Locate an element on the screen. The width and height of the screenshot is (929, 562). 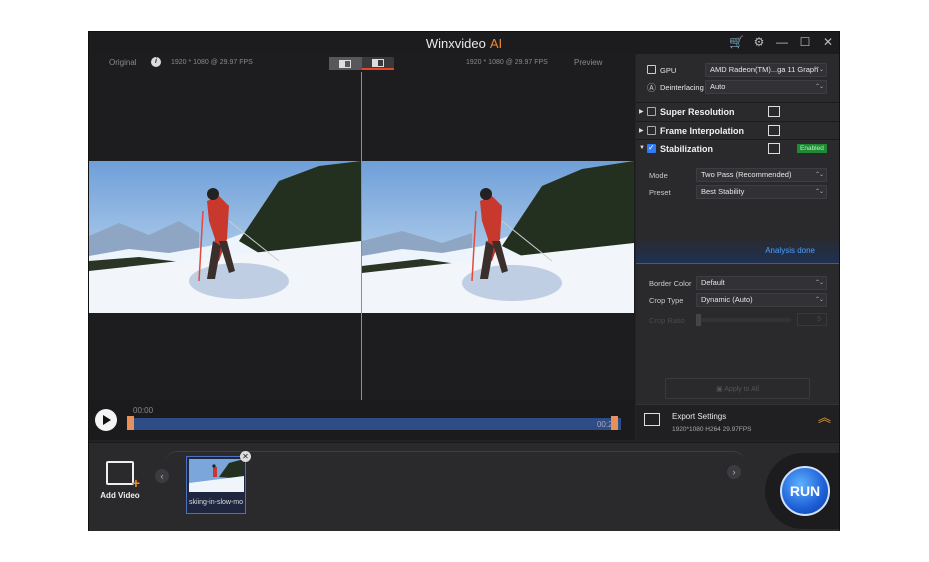
side-by-side-button is located at coordinates (377, 63).